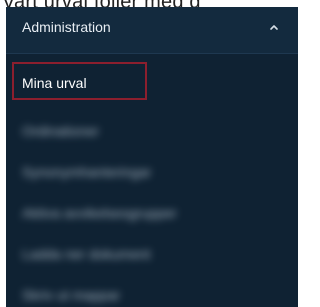 The width and height of the screenshot is (320, 307). What do you see at coordinates (54, 83) in the screenshot?
I see `sidebar-item-label: Mina urval` at bounding box center [54, 83].